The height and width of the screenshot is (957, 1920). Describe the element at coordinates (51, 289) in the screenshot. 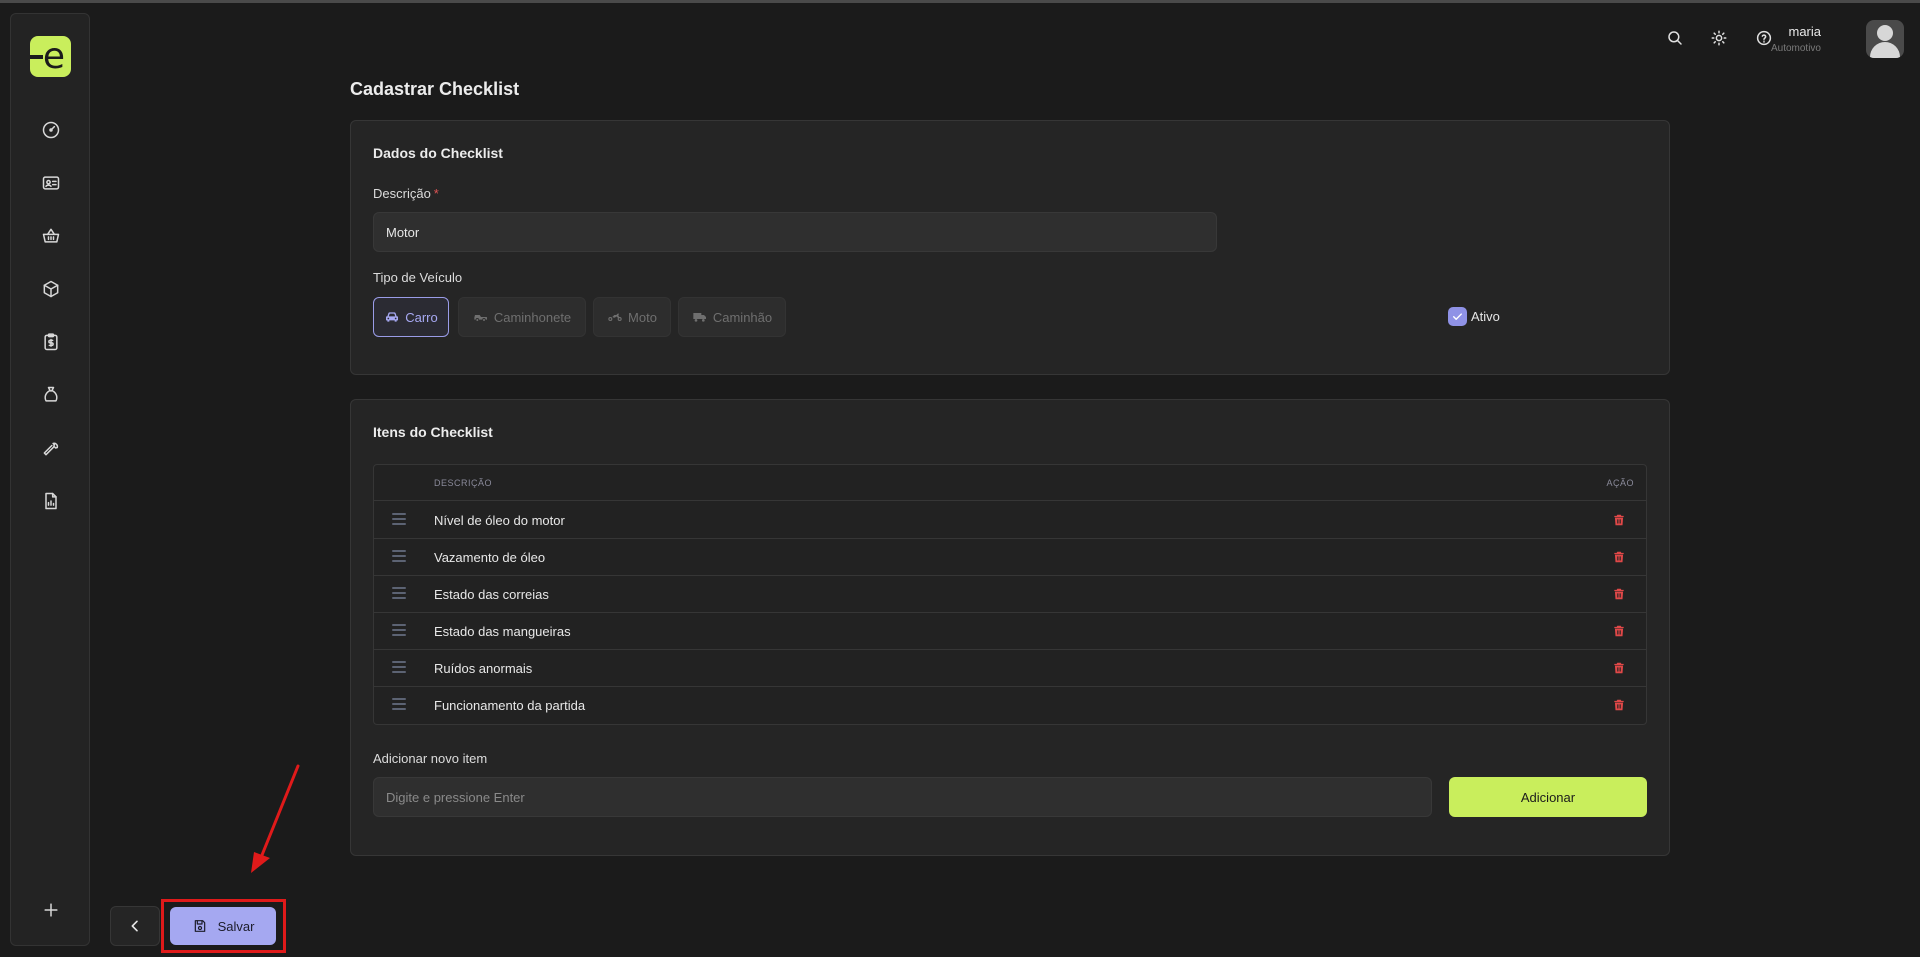

I see `box-icon` at that location.